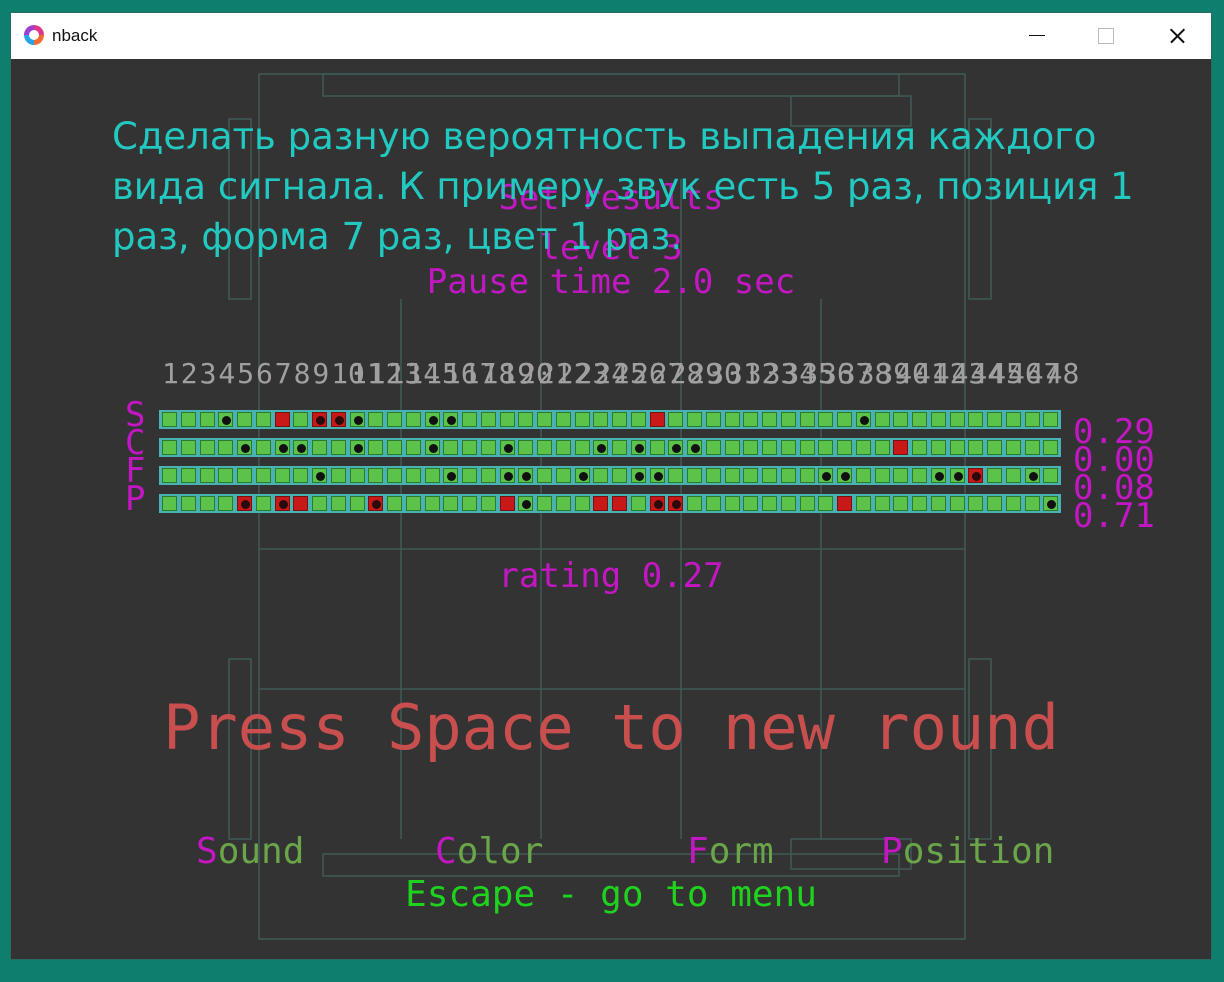 The height and width of the screenshot is (982, 1224). I want to click on key-form: Form, so click(730, 851).